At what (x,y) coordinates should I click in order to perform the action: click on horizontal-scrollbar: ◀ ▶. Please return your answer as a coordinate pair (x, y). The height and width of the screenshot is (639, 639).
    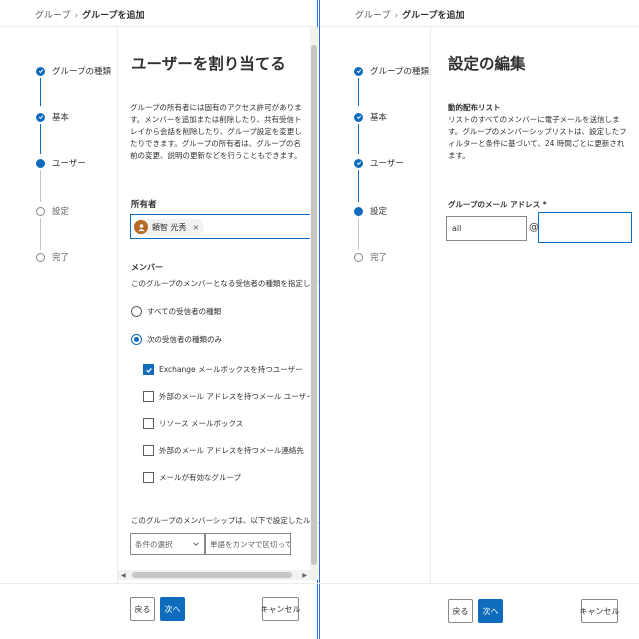
    Looking at the image, I should click on (214, 575).